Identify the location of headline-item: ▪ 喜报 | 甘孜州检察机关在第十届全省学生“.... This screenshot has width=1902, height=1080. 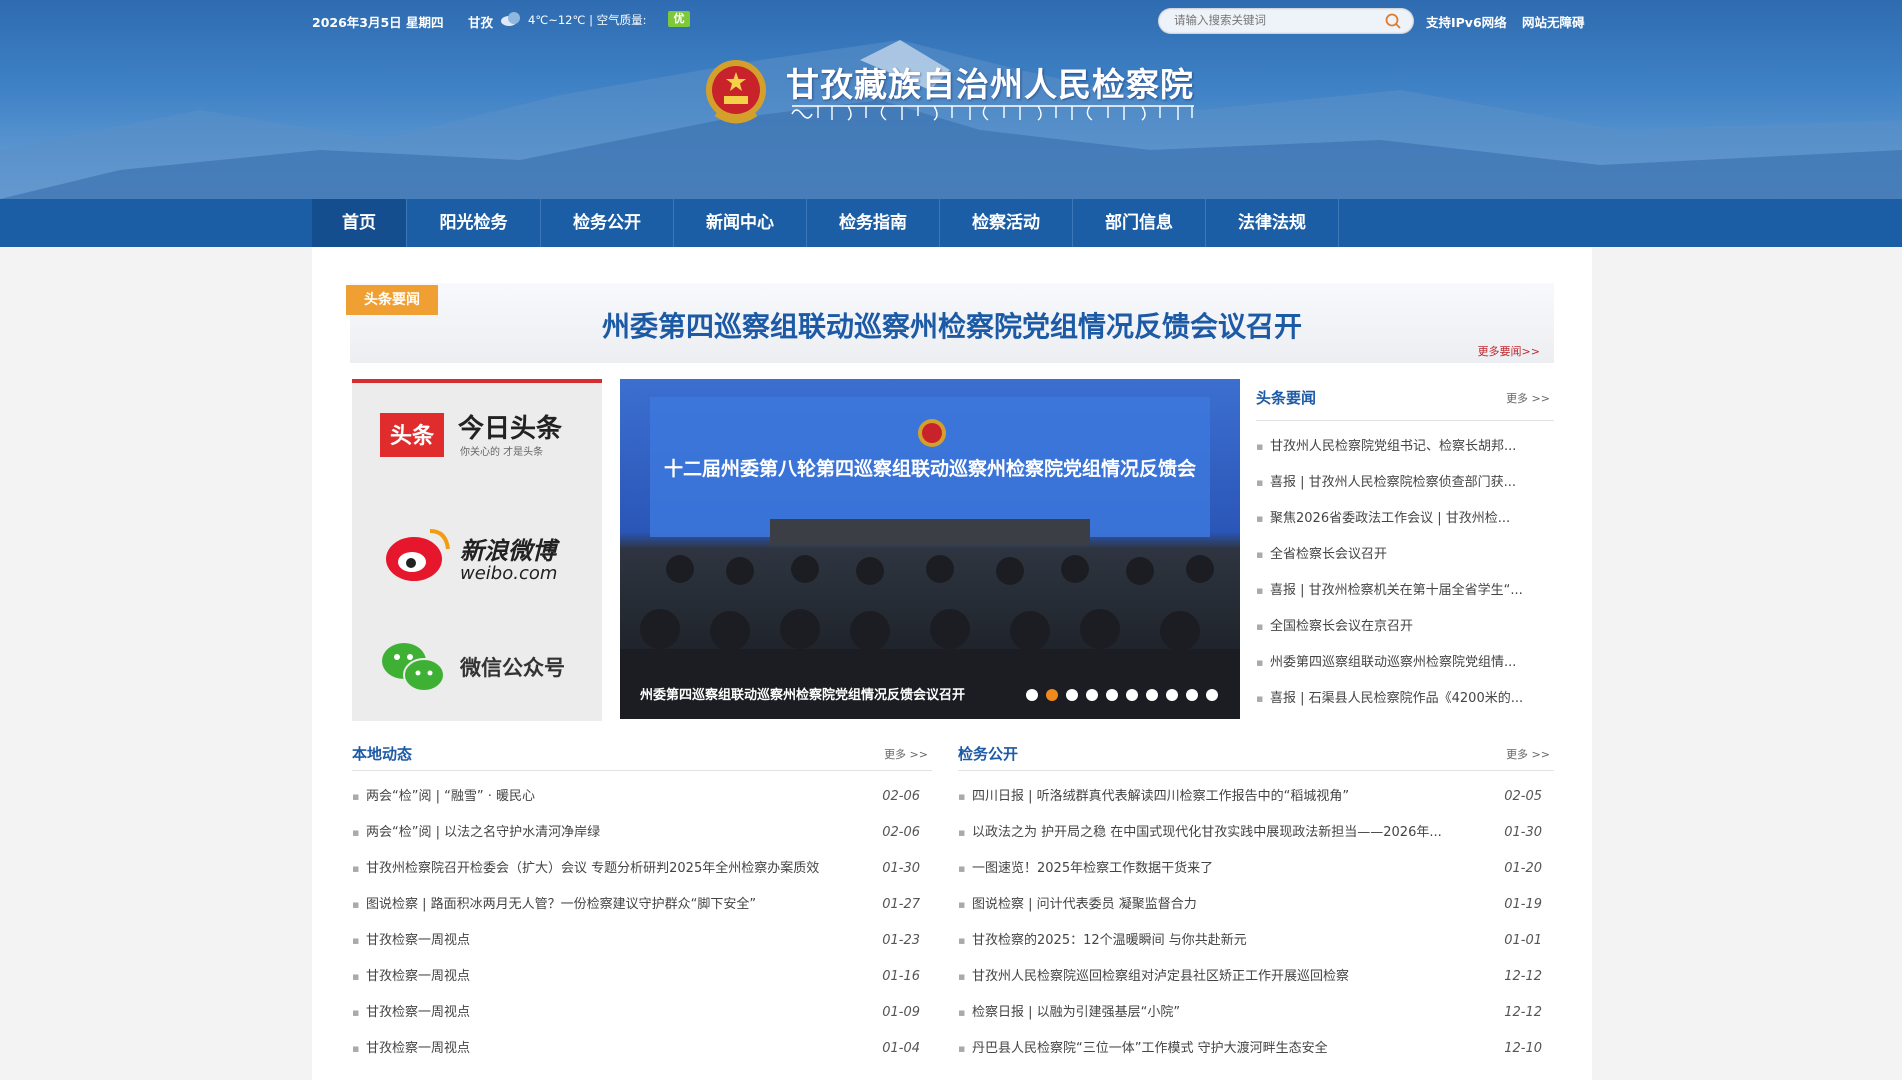
(1405, 591).